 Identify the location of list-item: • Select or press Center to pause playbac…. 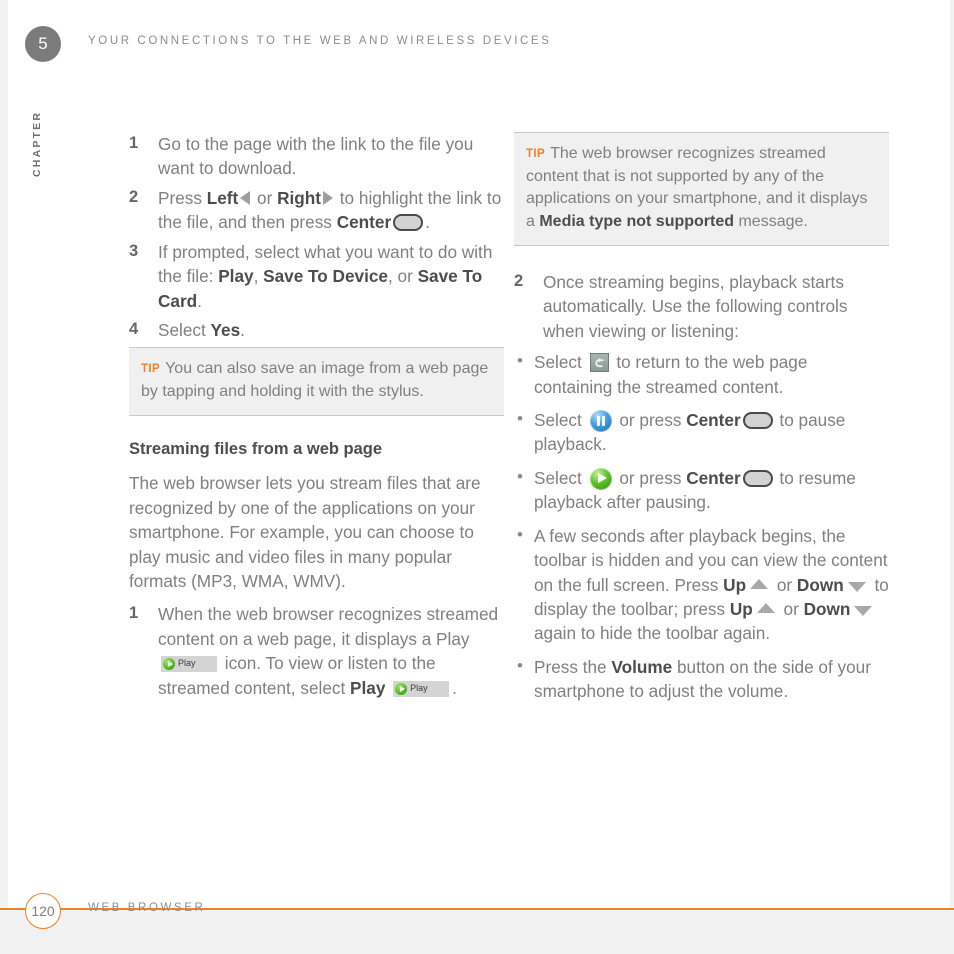
(701, 432).